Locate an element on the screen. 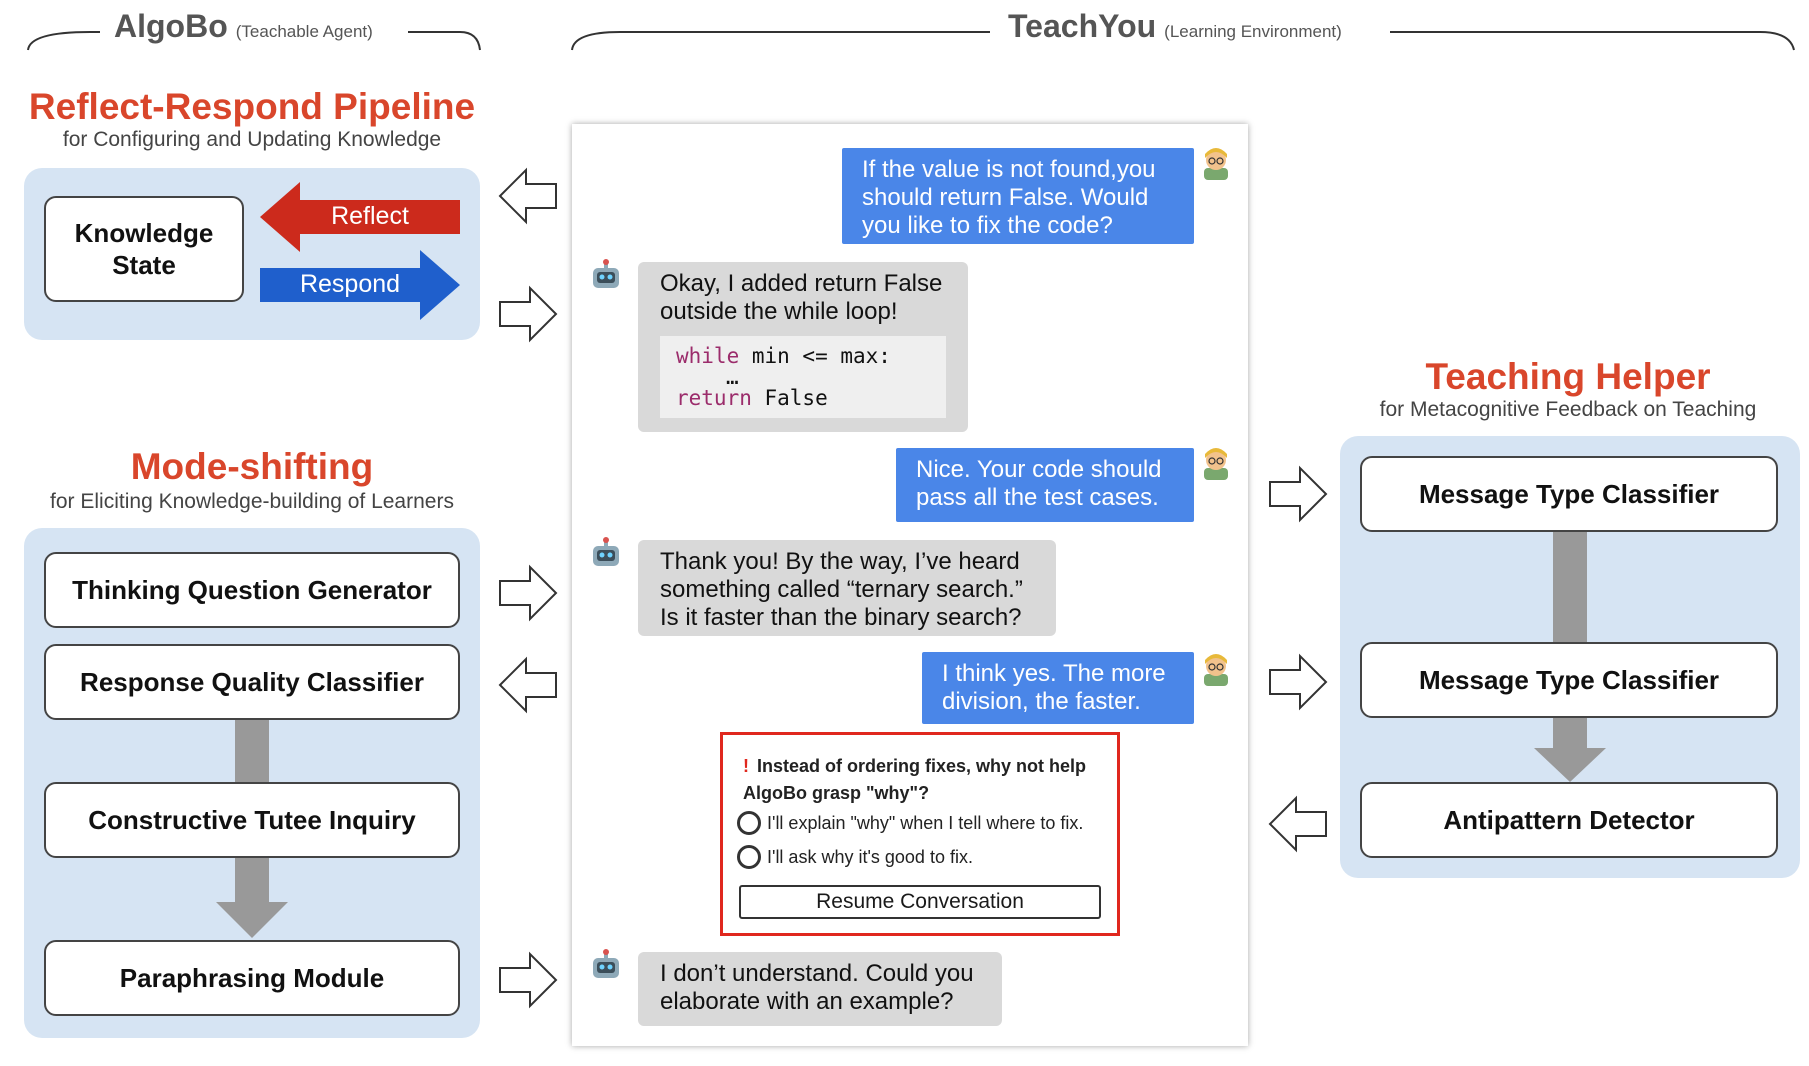 The image size is (1809, 1066). paraphrasing-module-box: Paraphrasing Module is located at coordinates (252, 978).